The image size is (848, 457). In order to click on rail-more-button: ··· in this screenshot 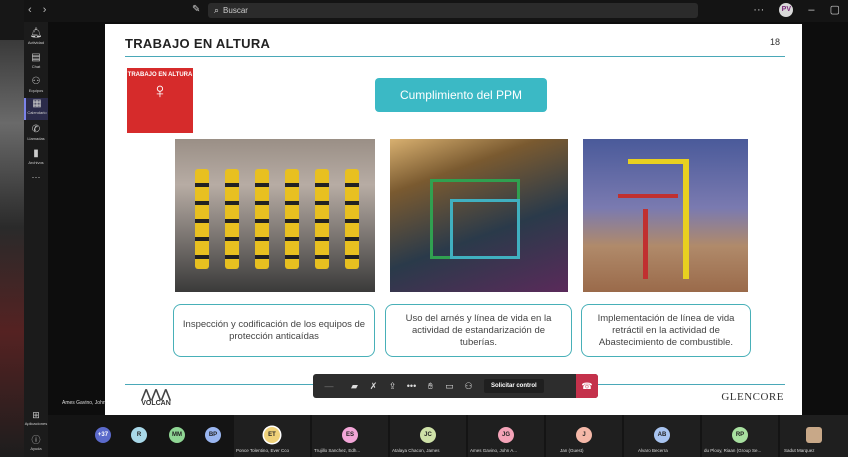, I will do `click(36, 177)`.